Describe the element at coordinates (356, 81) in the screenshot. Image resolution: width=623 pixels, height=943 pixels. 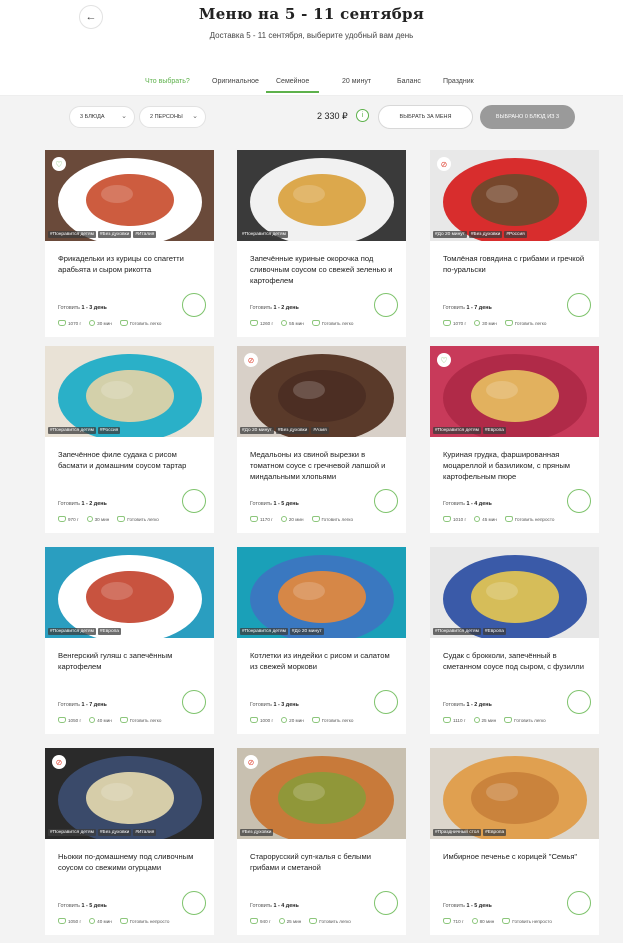
I see `tab-20-minutes: 20 минут` at that location.